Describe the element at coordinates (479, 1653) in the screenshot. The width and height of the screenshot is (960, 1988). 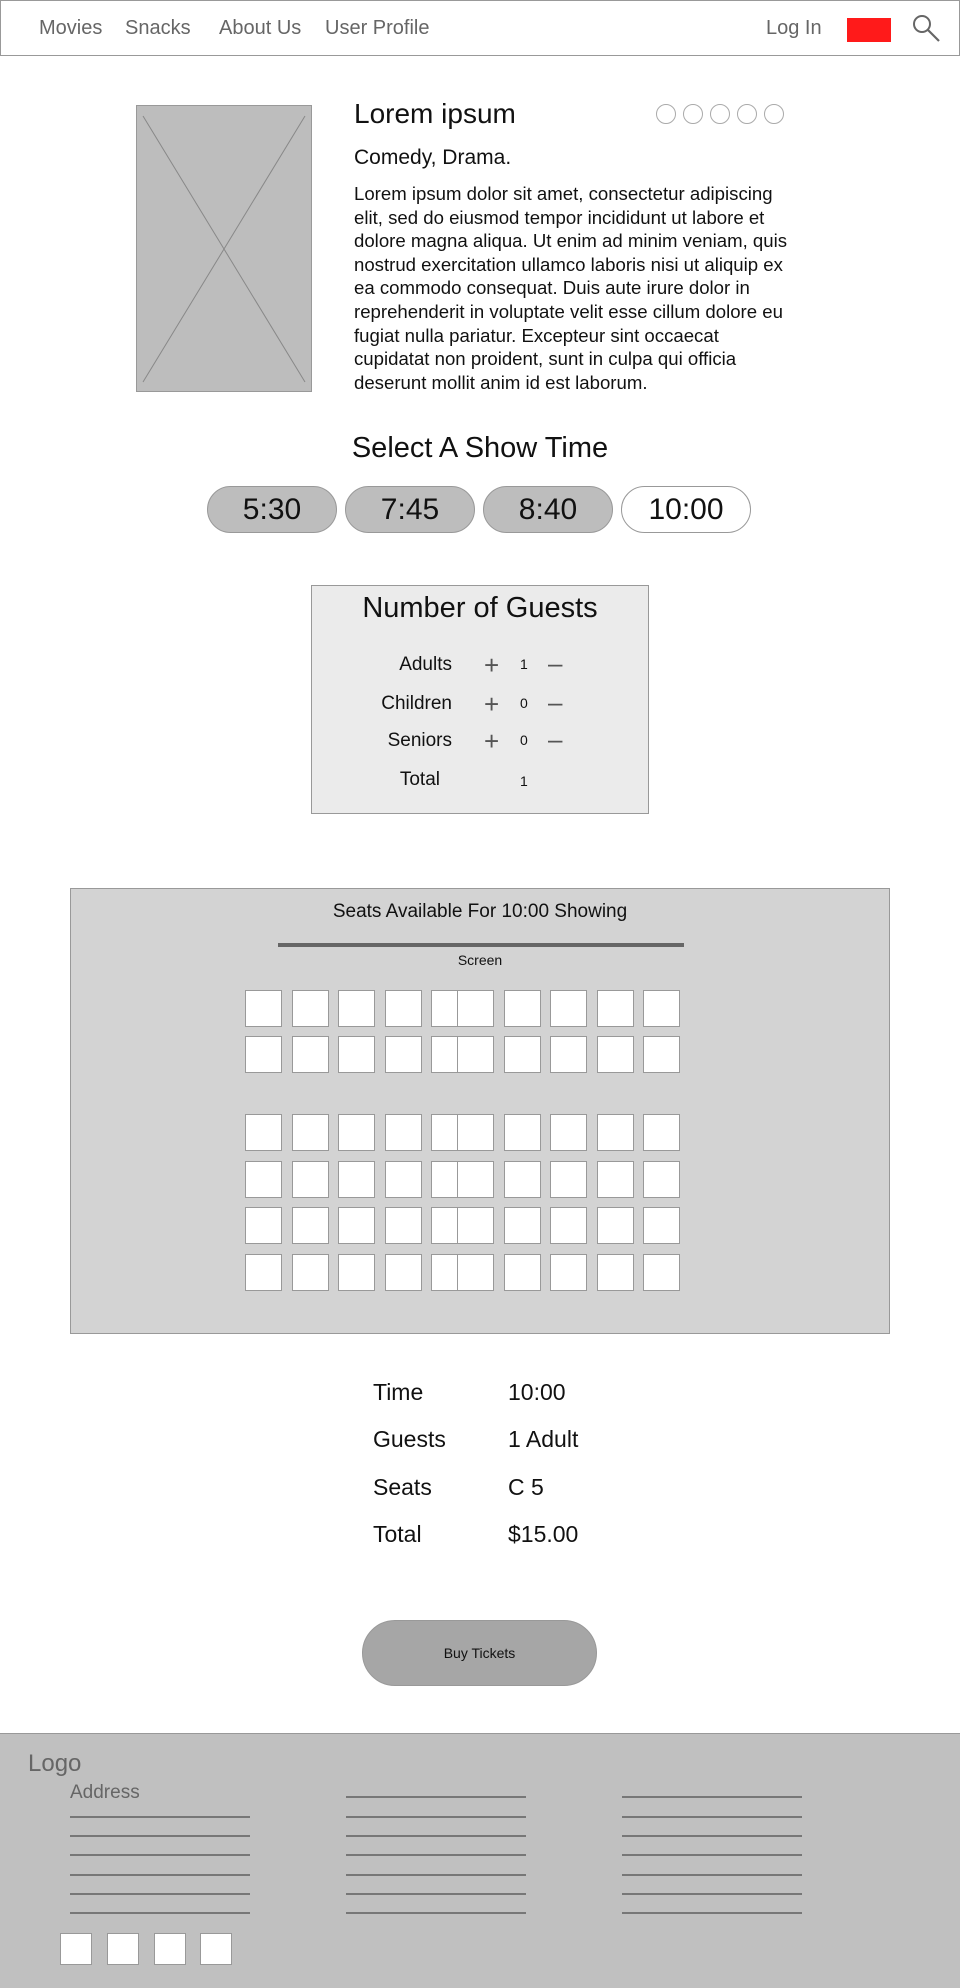
I see `buy-tickets-button: Buy Tickets` at that location.